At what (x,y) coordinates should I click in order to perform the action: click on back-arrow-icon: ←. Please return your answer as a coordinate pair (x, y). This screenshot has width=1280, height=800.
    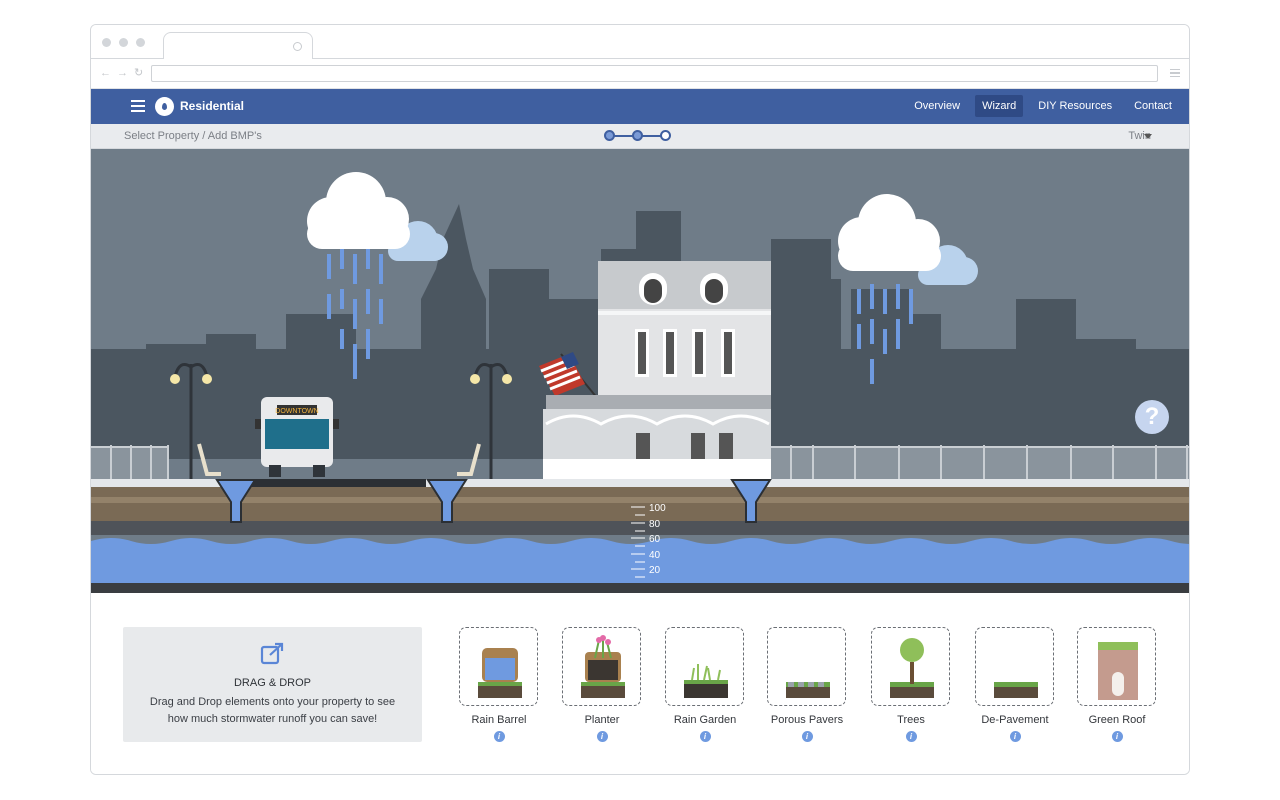
    Looking at the image, I should click on (105, 73).